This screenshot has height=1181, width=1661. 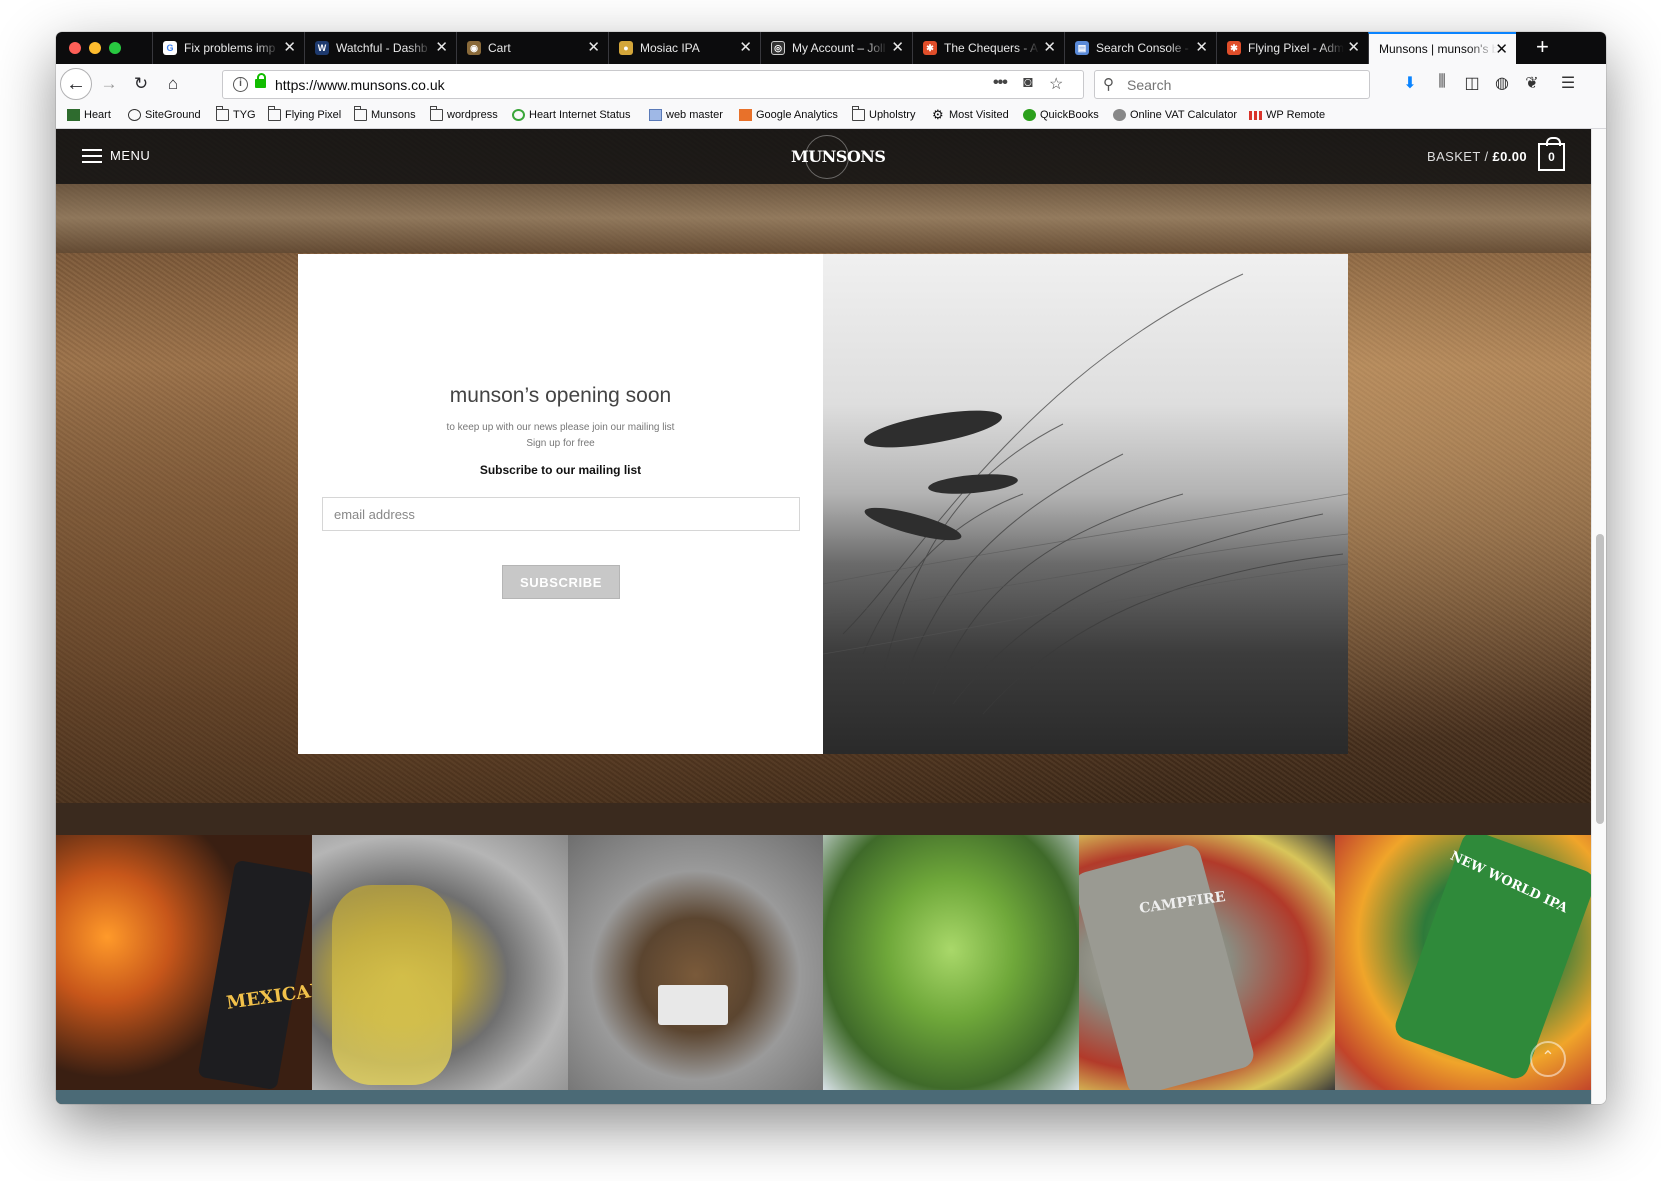 I want to click on subscribe-button: SUBSCRIBE, so click(x=561, y=582).